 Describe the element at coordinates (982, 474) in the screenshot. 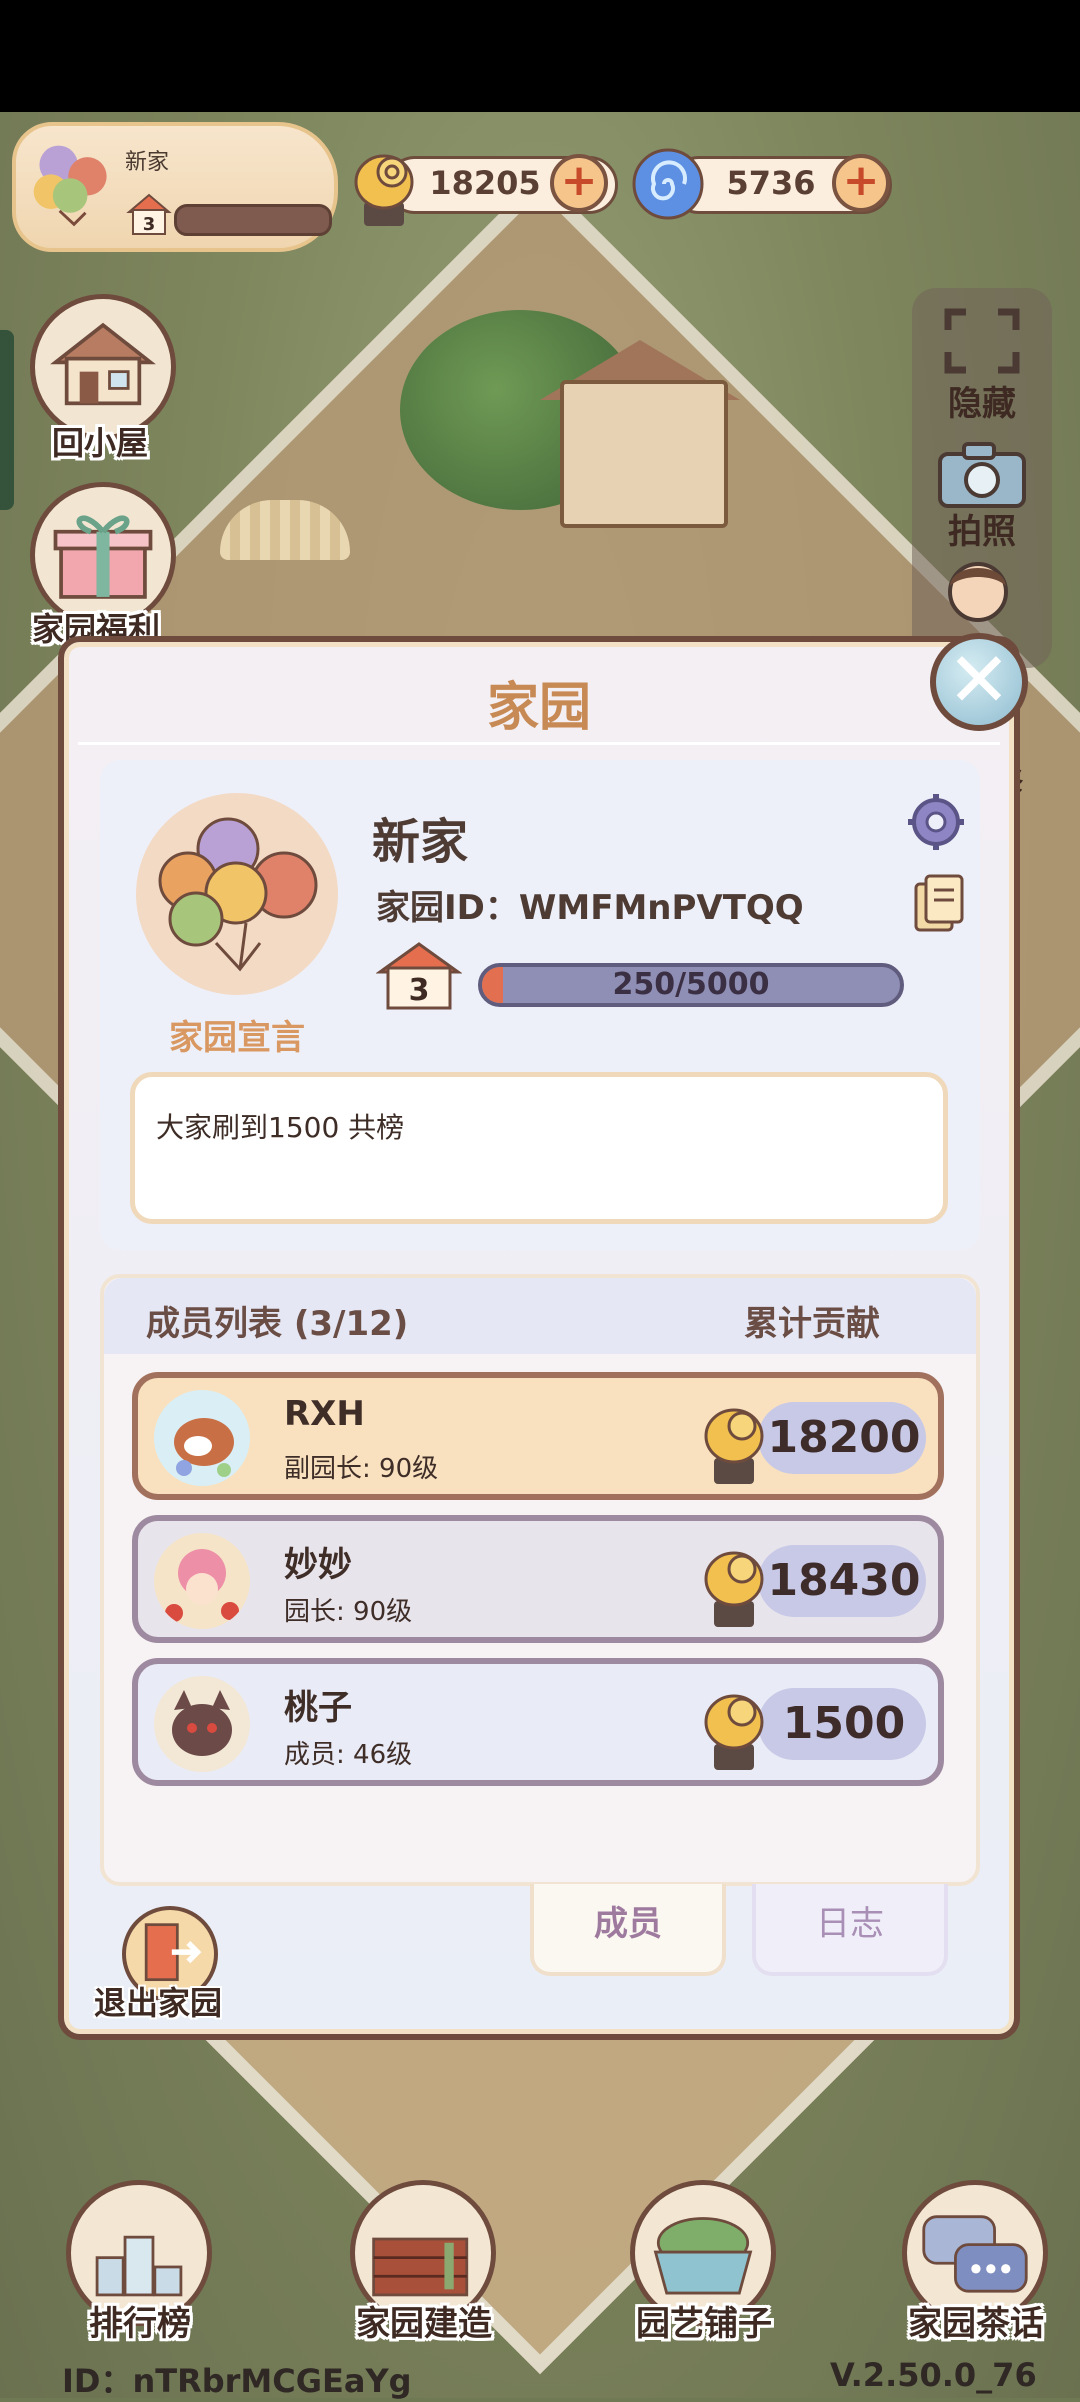

I see `camera-icon` at that location.